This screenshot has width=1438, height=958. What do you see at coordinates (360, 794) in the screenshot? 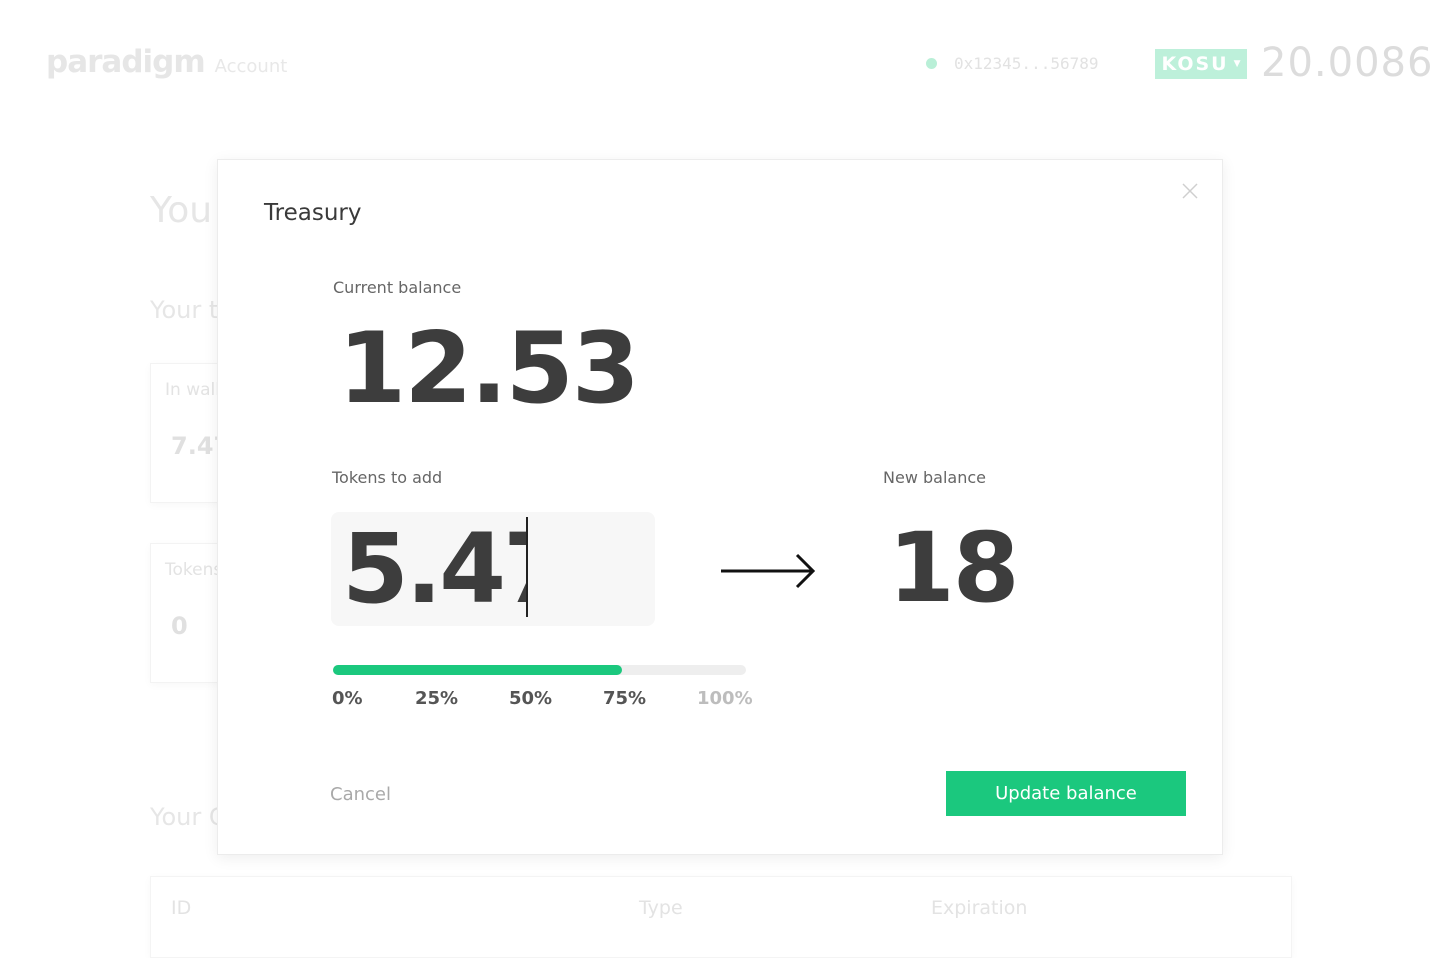
I see `cancel-button: Cancel` at bounding box center [360, 794].